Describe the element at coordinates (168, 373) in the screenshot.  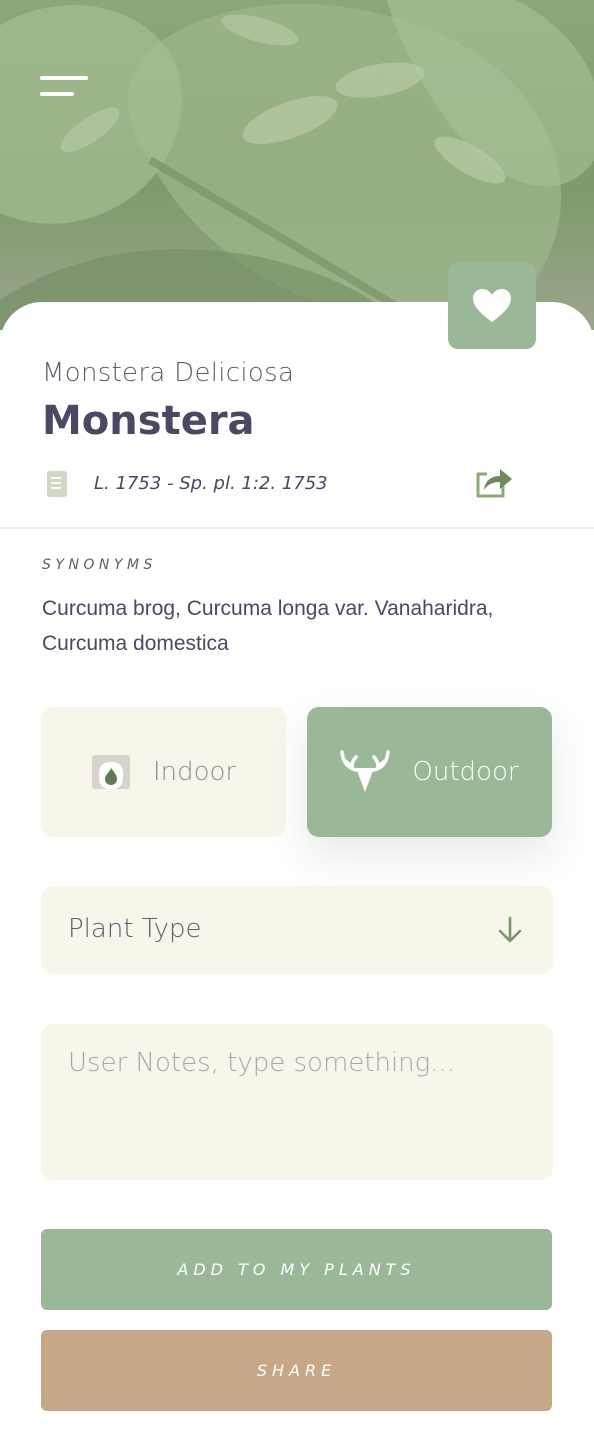
I see `plant-scientific-name: Monstera Deliciosa` at that location.